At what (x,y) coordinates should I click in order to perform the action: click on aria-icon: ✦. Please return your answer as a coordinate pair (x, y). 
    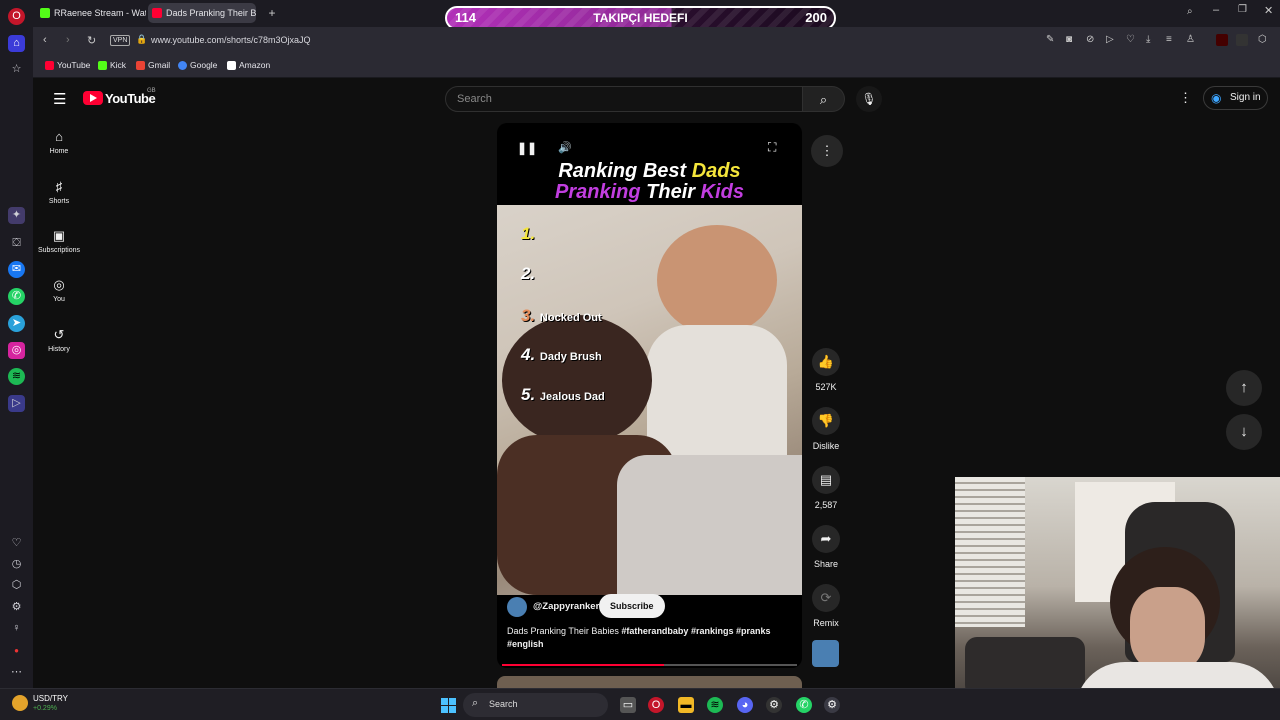
    Looking at the image, I should click on (16, 215).